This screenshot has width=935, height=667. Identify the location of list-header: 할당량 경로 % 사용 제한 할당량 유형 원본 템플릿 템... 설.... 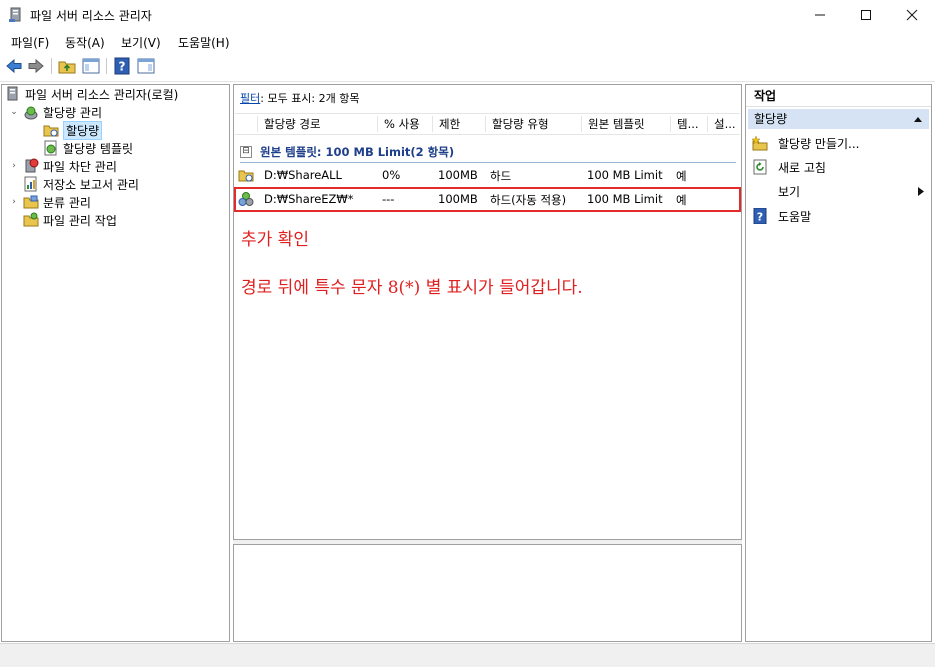
(487, 124).